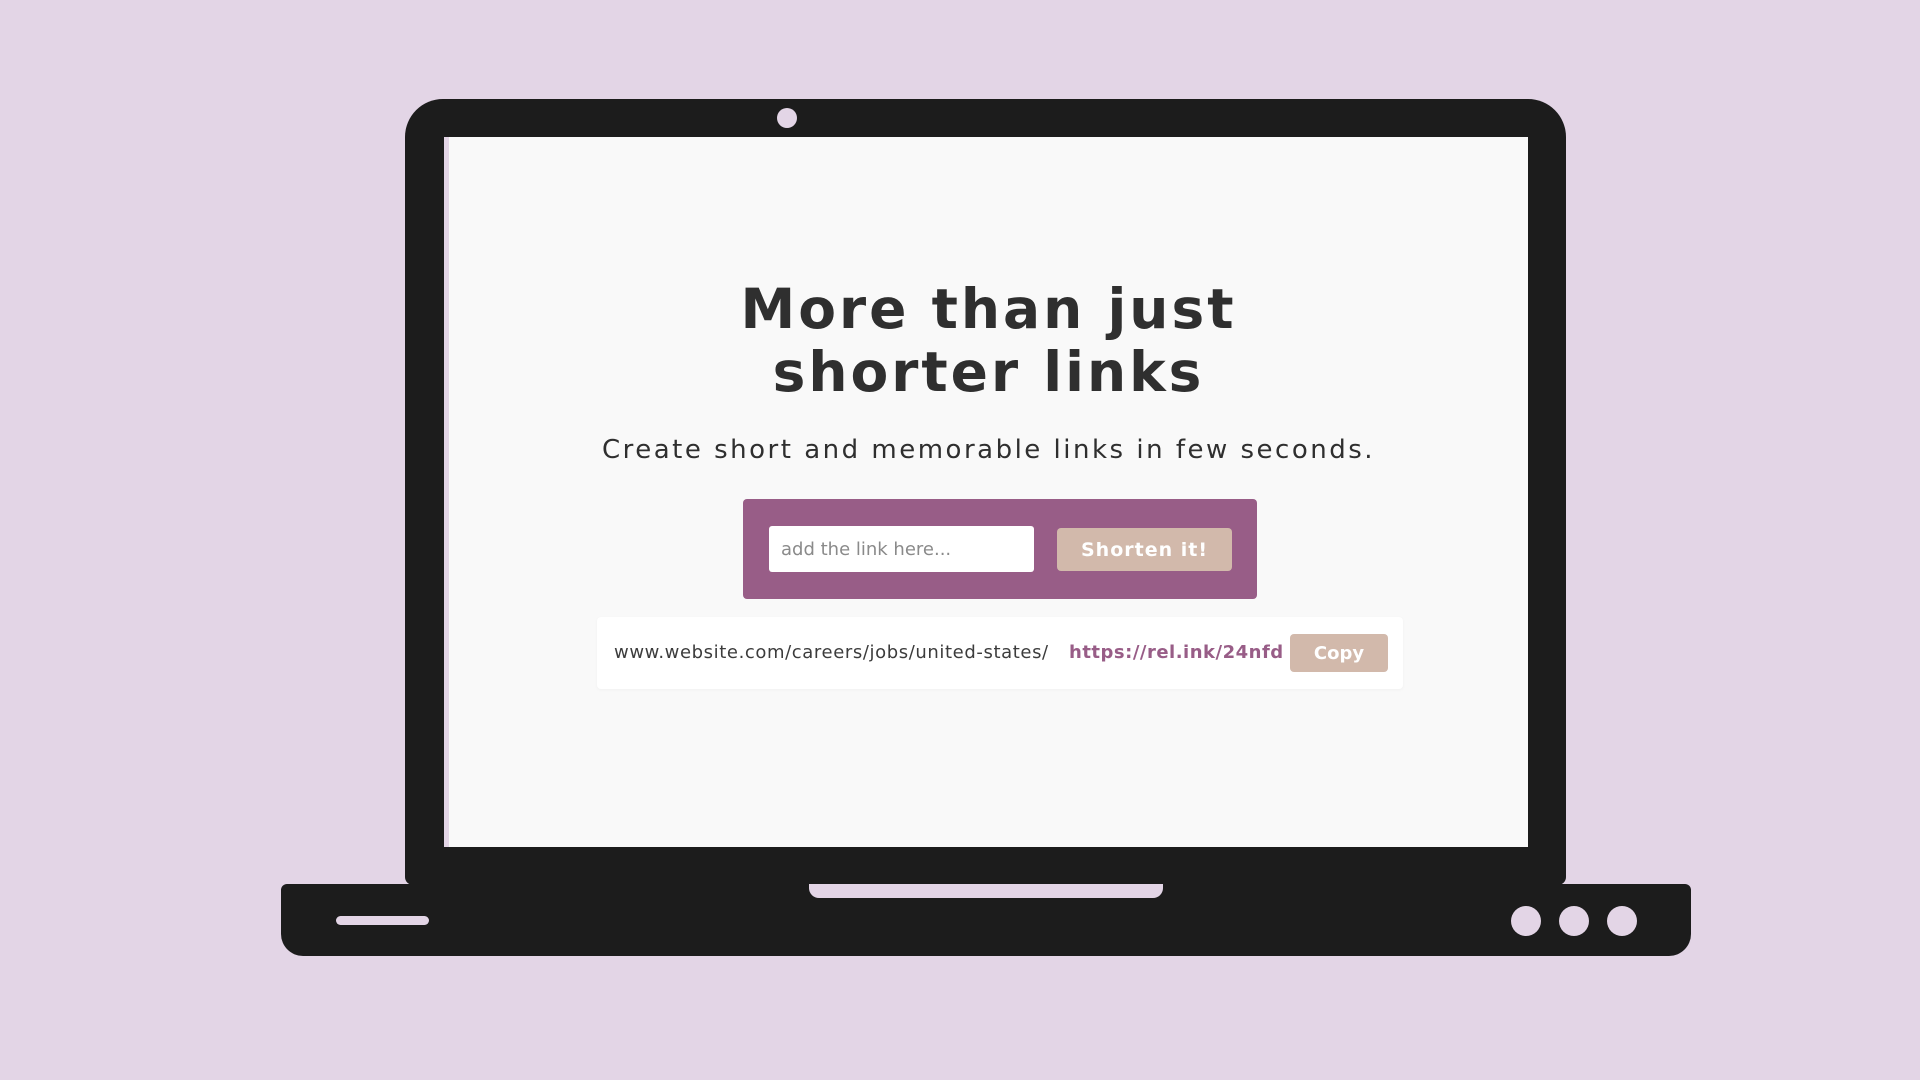  Describe the element at coordinates (1339, 653) in the screenshot. I see `copy-button: Copy` at that location.